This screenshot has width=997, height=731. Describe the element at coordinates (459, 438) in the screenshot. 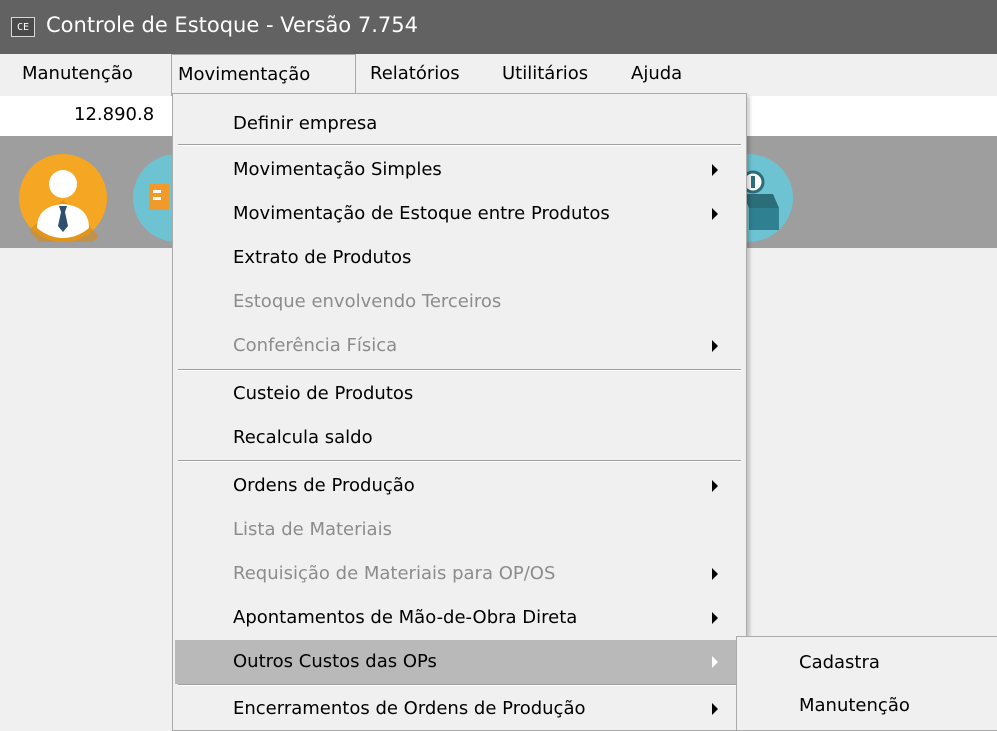

I see `menu-item-recalcula-saldo: Recalcula saldo` at that location.